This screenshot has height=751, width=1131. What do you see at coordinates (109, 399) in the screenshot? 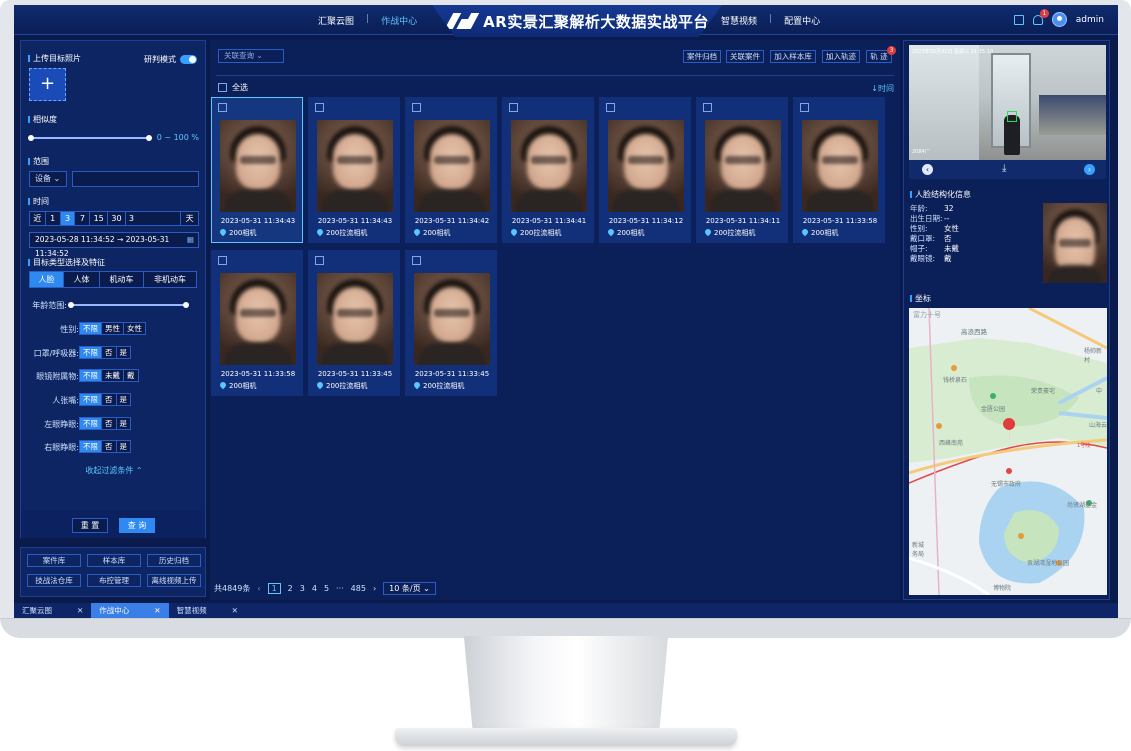
I see `mouth-no: 否` at bounding box center [109, 399].